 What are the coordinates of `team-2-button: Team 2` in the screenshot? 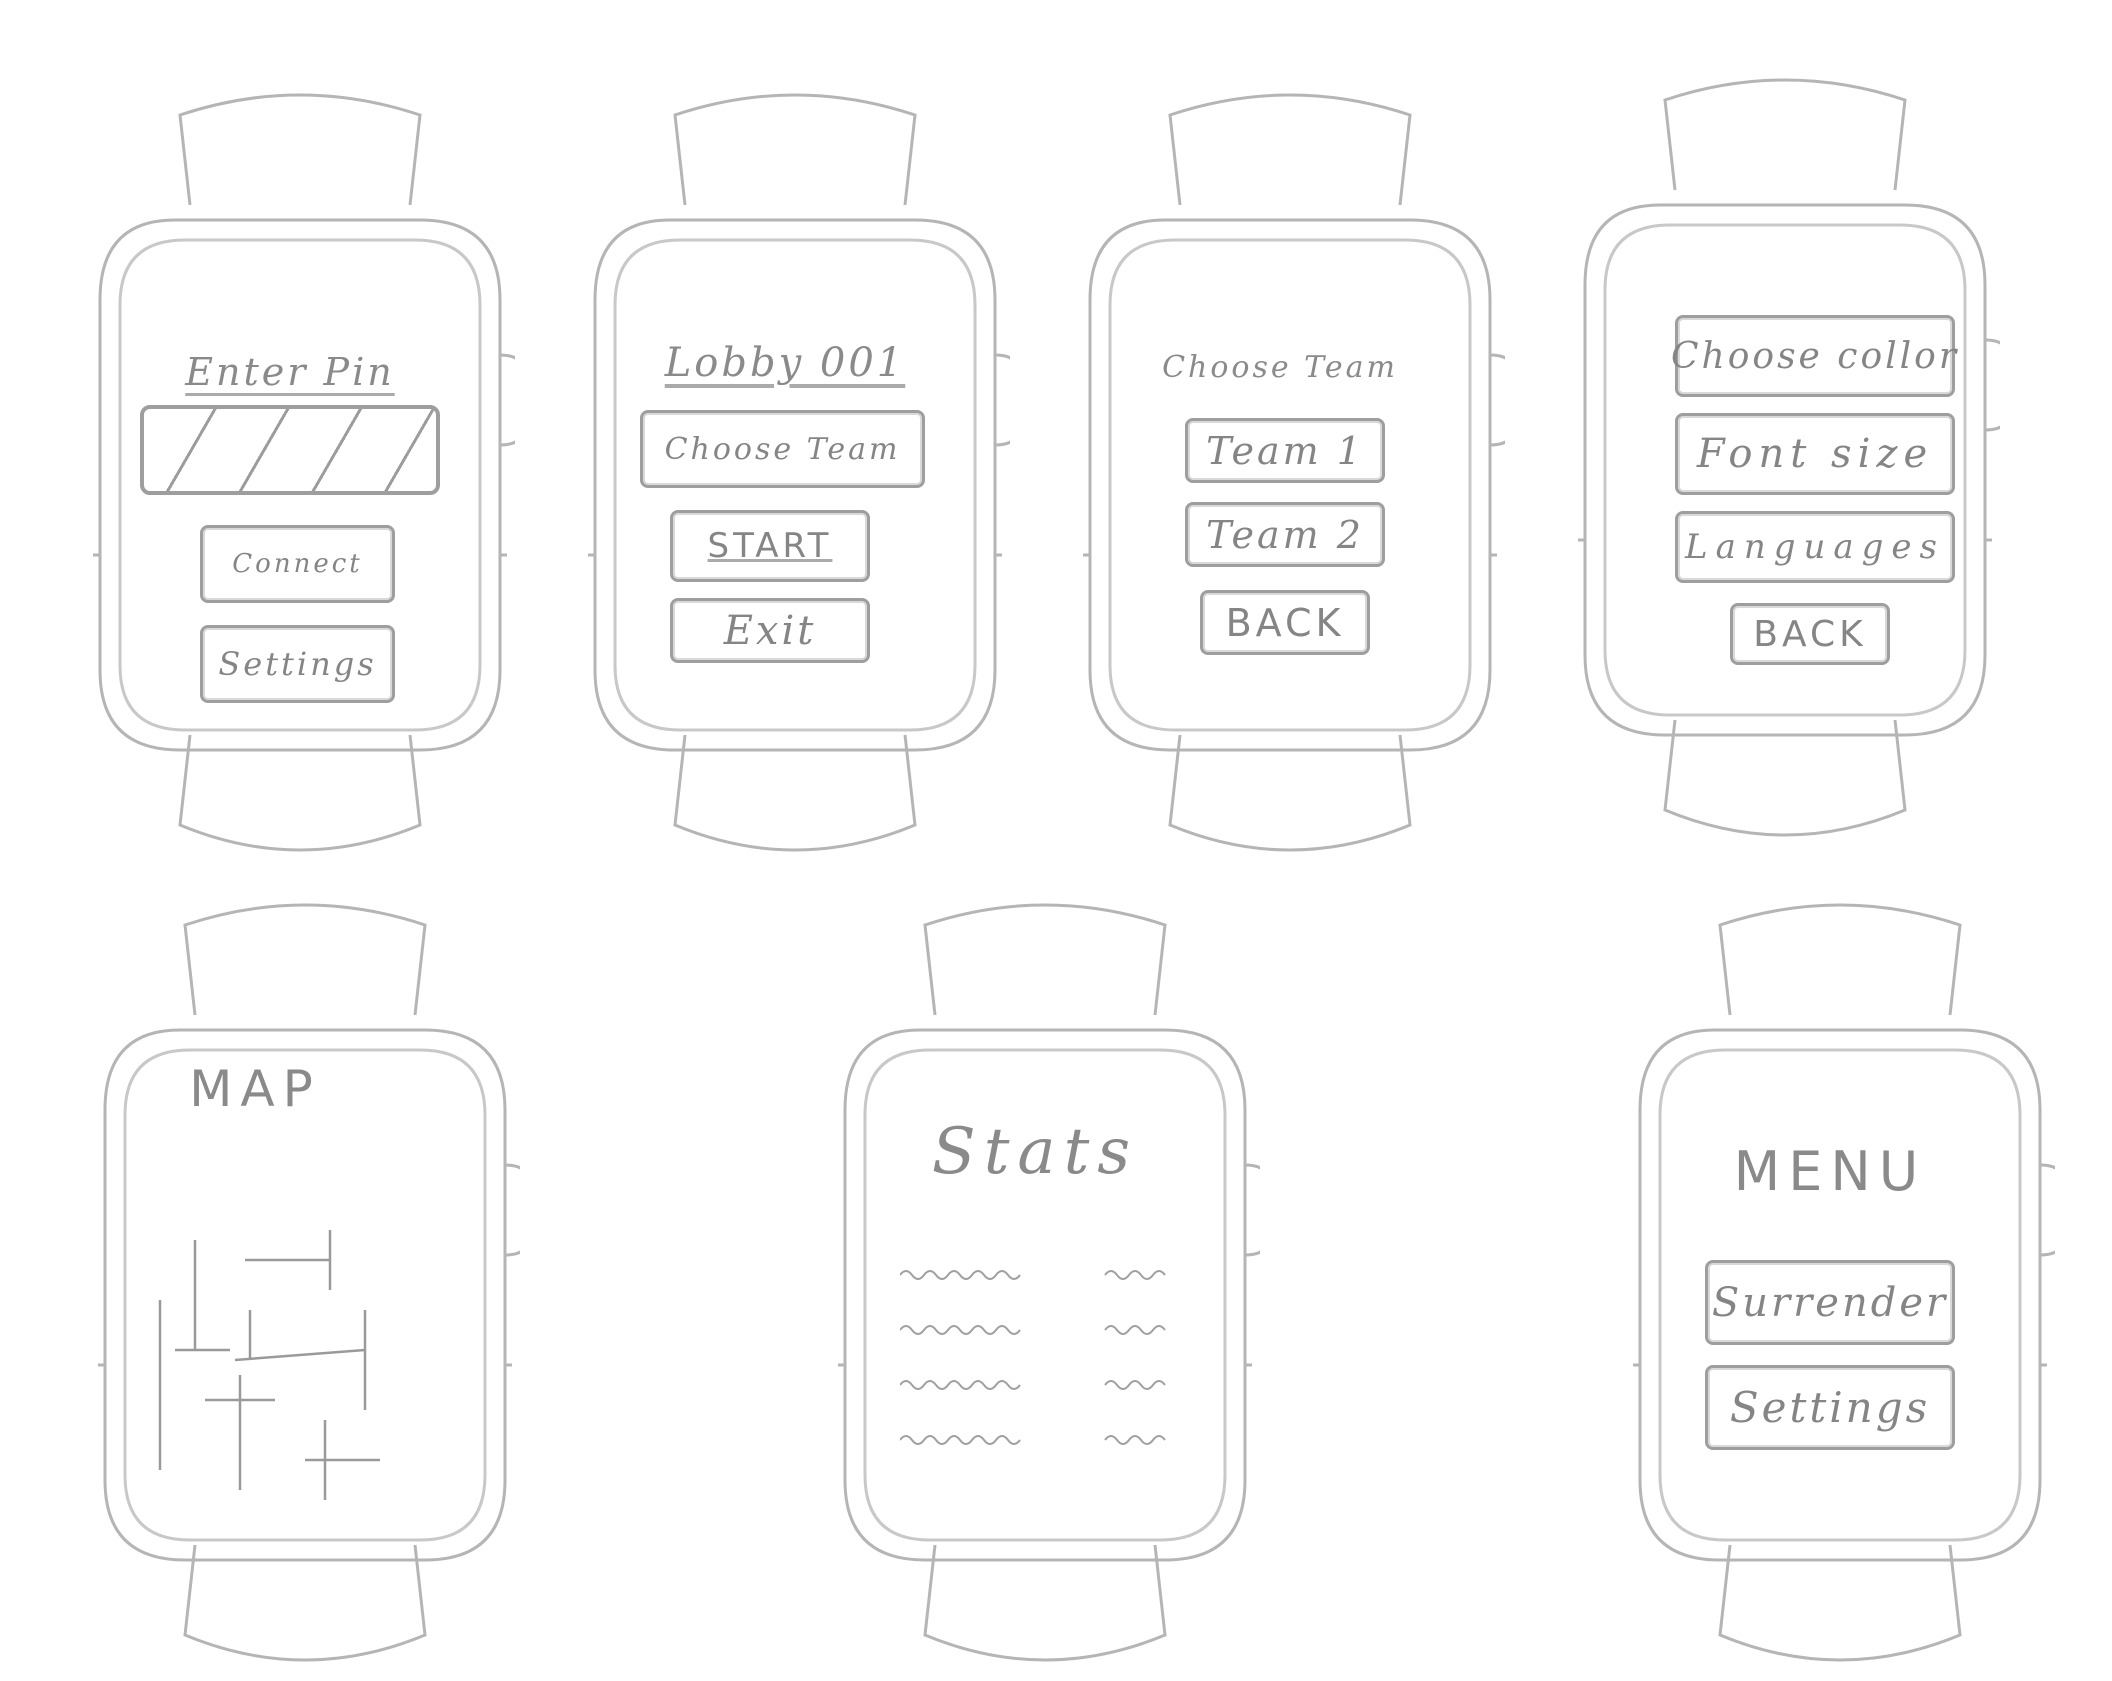 It's located at (1285, 534).